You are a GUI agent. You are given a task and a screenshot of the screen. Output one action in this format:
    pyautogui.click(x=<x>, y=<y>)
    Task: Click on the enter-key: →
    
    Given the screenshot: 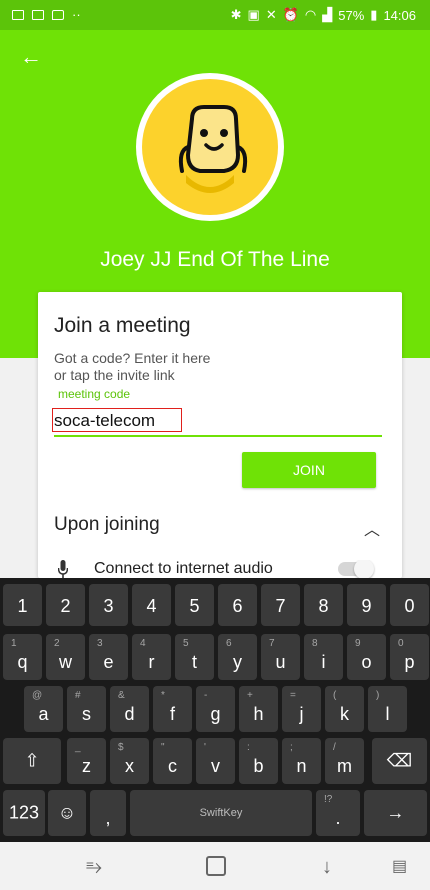 What is the action you would take?
    pyautogui.click(x=395, y=813)
    